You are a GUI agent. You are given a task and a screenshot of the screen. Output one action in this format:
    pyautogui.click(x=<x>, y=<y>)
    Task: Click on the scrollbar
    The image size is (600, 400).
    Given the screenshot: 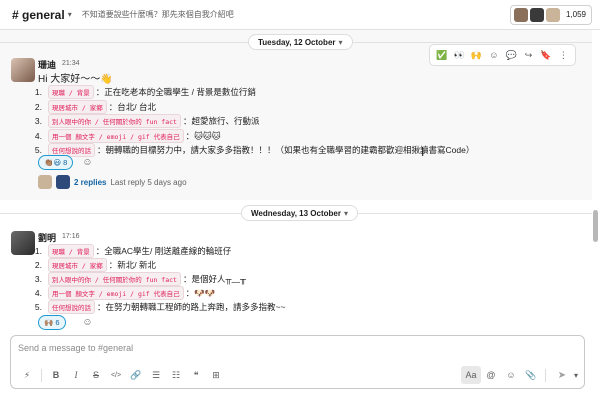 What is the action you would take?
    pyautogui.click(x=595, y=226)
    